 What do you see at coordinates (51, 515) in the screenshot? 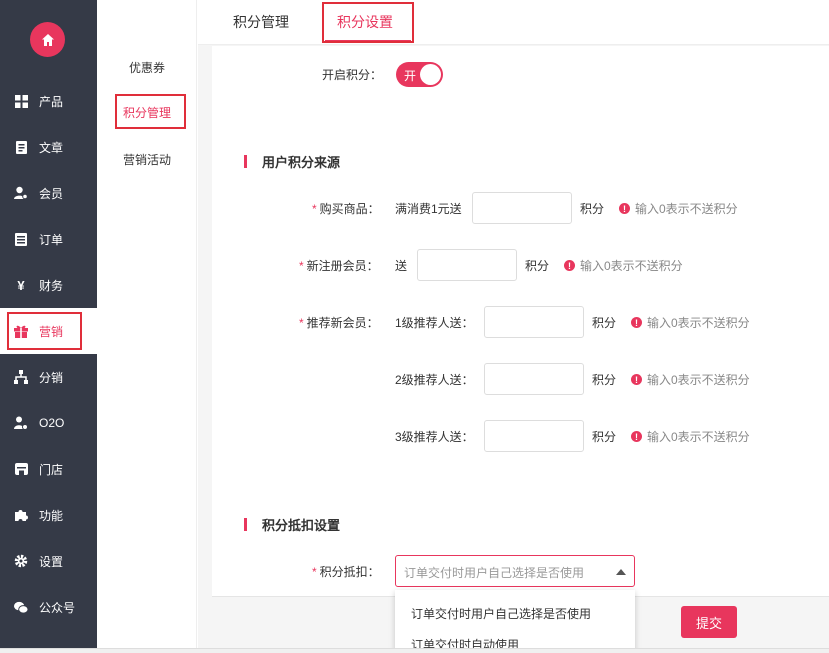
I see `sidebar-item-label: 功能` at bounding box center [51, 515].